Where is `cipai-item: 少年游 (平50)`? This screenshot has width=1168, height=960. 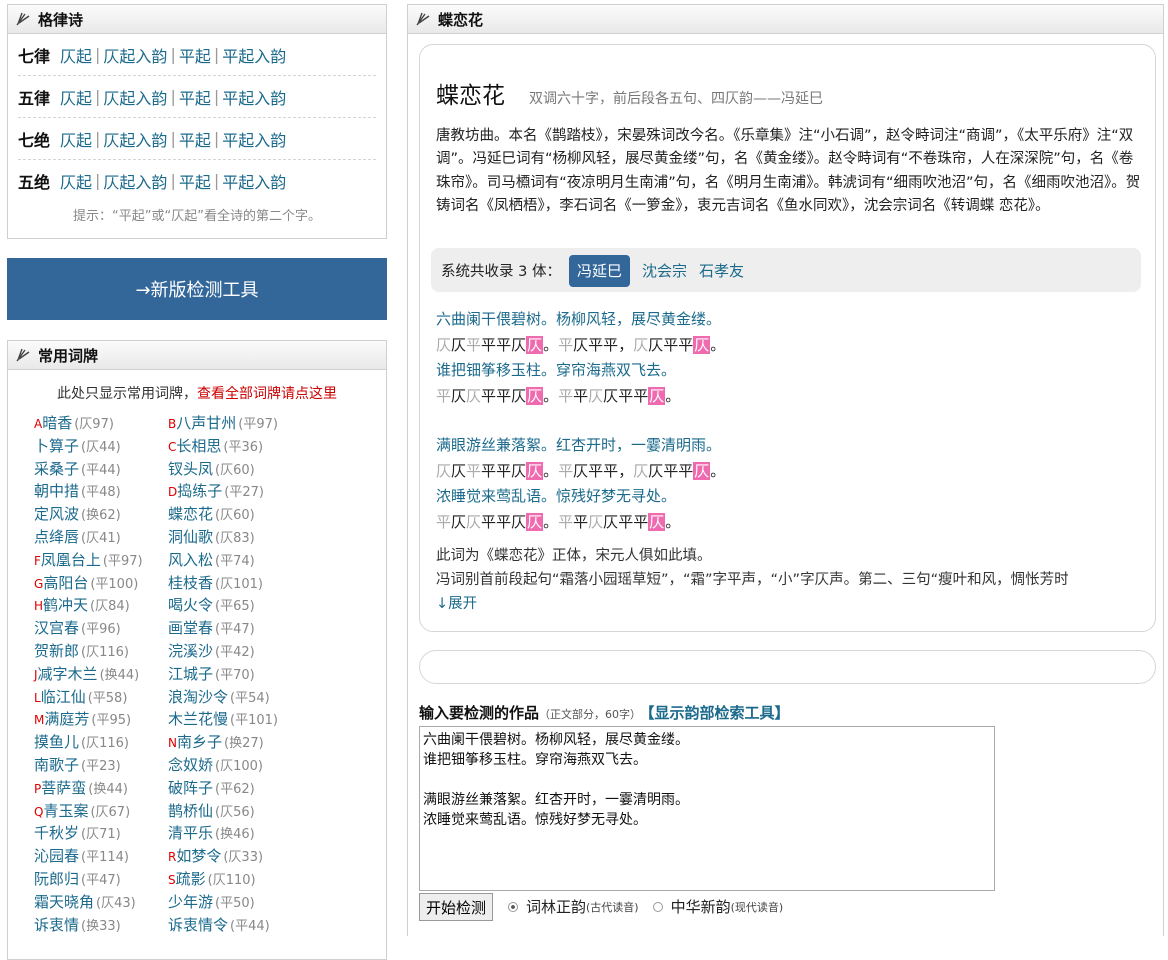
cipai-item: 少年游 (平50) is located at coordinates (243, 902).